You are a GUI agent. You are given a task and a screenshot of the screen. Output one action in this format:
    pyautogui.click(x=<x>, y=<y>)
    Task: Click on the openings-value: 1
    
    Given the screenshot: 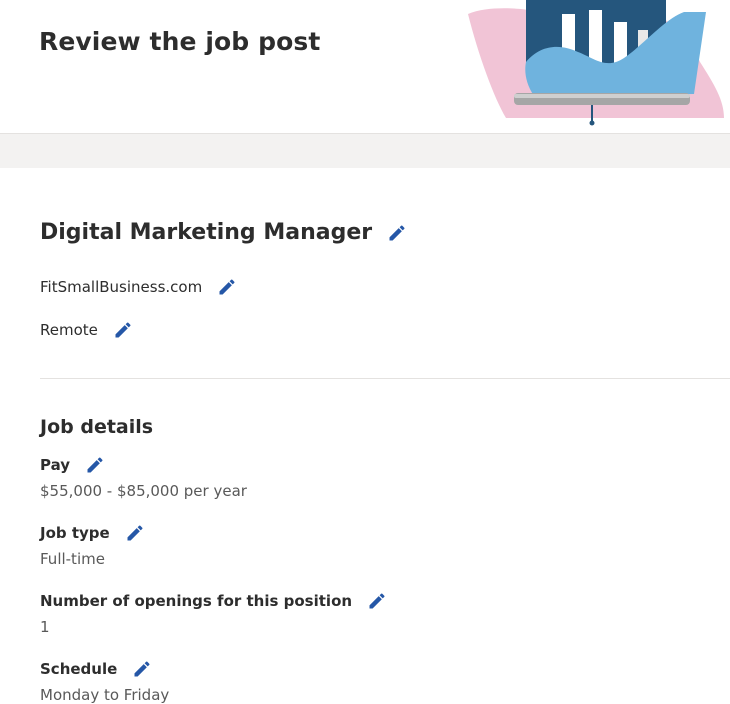 What is the action you would take?
    pyautogui.click(x=45, y=627)
    